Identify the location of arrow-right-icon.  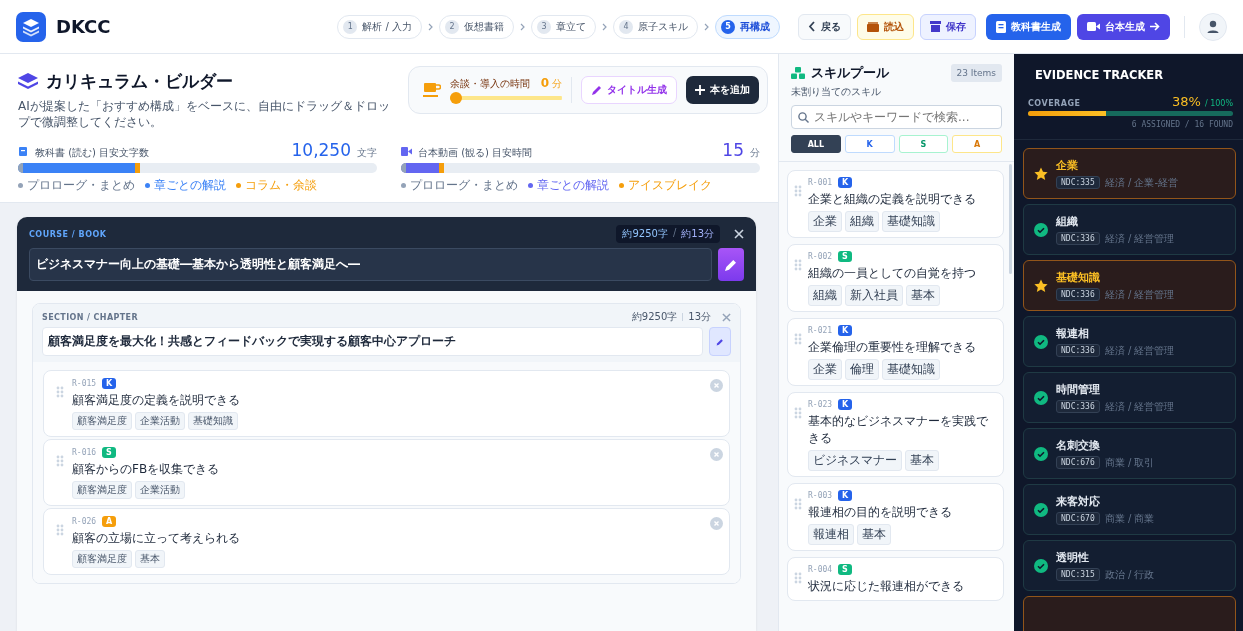
(1155, 26).